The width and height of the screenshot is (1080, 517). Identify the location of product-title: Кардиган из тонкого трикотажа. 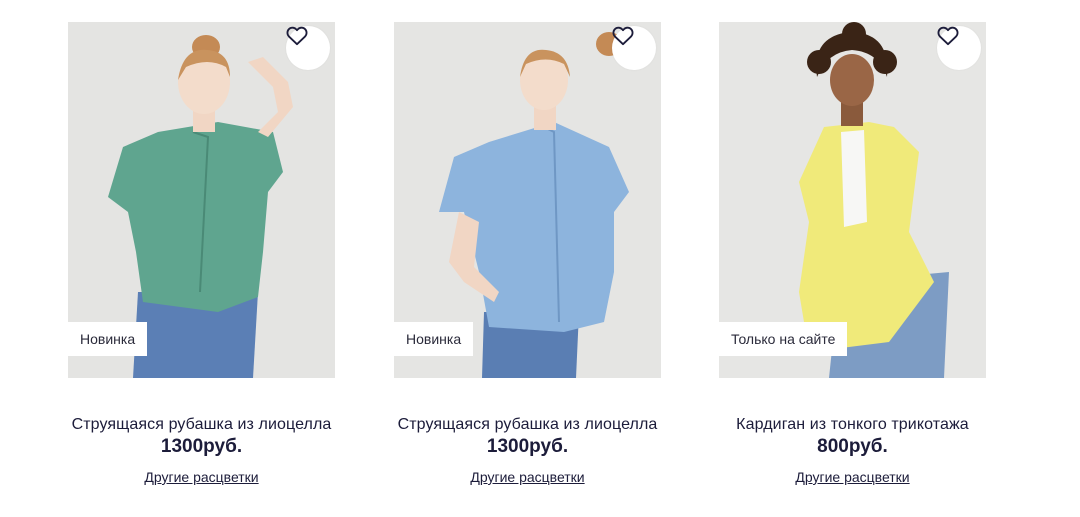
(852, 425).